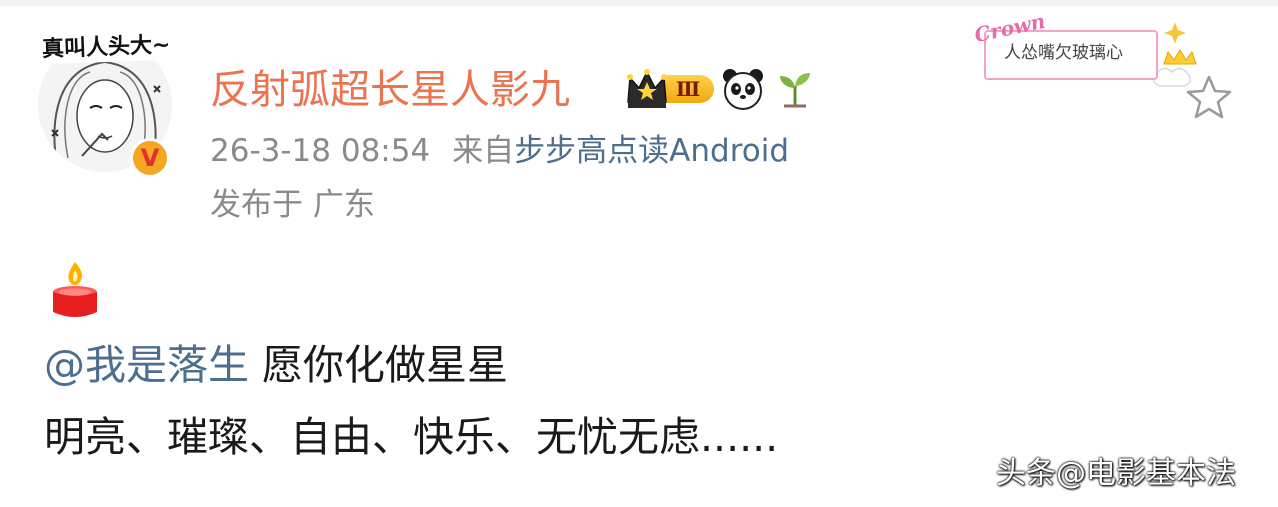 Image resolution: width=1278 pixels, height=507 pixels. I want to click on post-location: 发布于 广东, so click(292, 205).